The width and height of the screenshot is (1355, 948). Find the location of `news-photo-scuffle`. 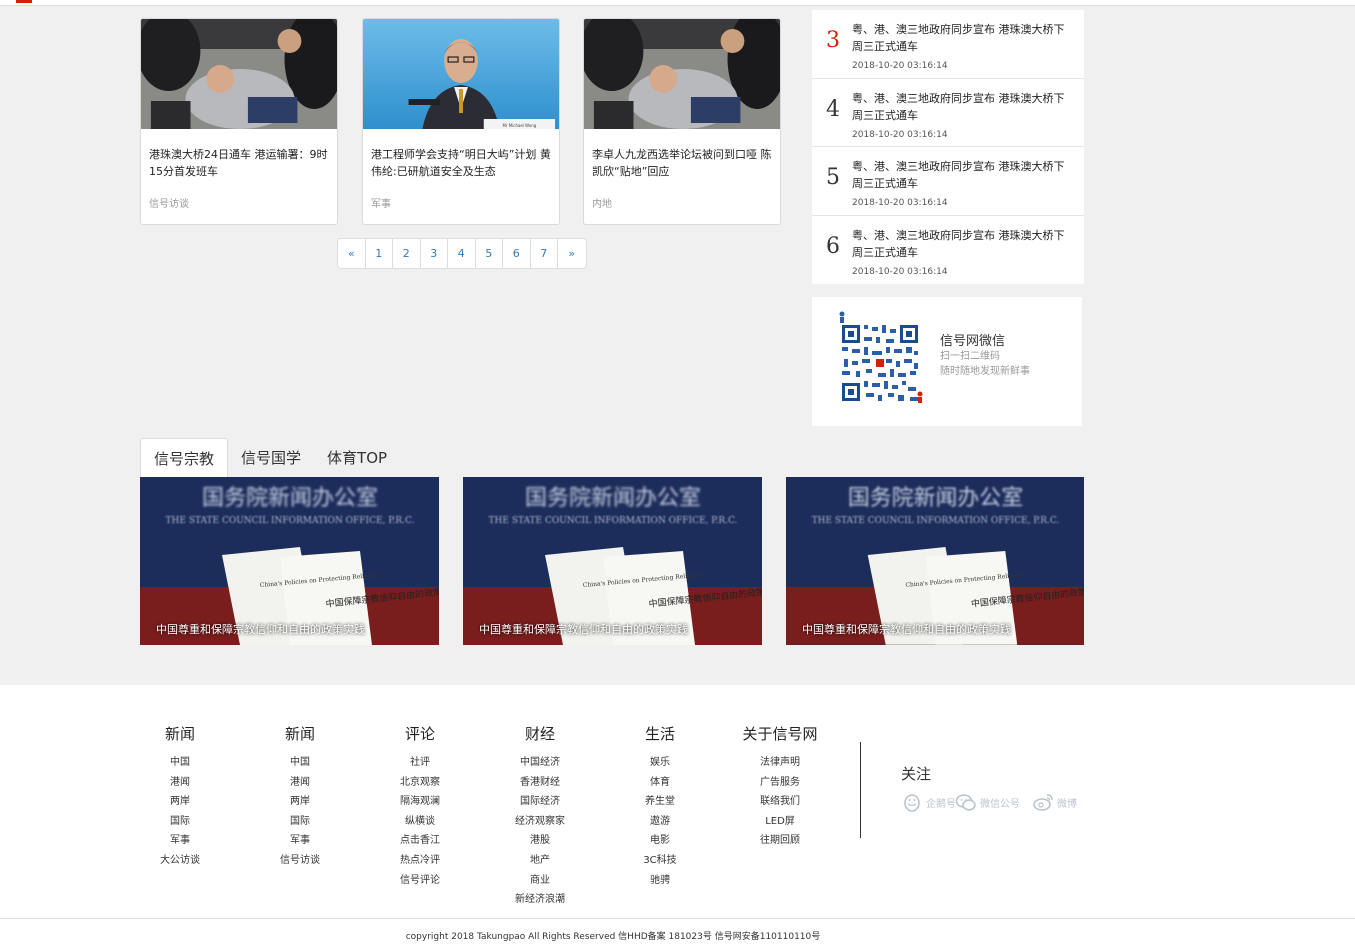

news-photo-scuffle is located at coordinates (239, 74).